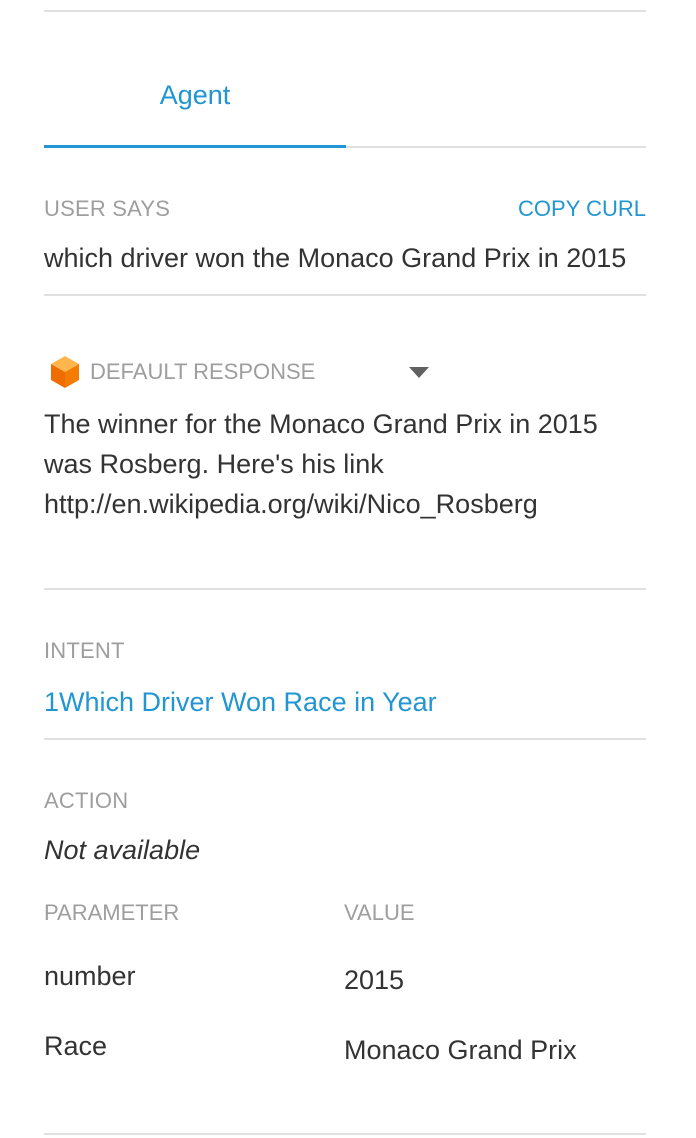 This screenshot has height=1138, width=696. What do you see at coordinates (86, 800) in the screenshot?
I see `action-label: ACTION` at bounding box center [86, 800].